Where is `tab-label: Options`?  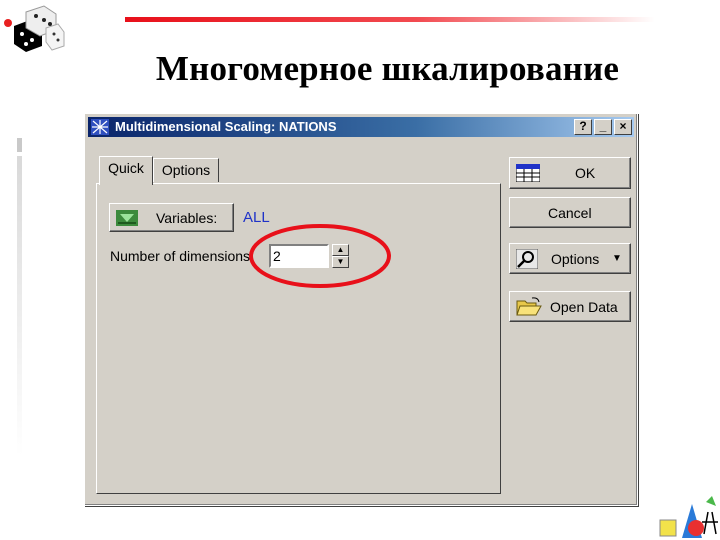 tab-label: Options is located at coordinates (186, 170).